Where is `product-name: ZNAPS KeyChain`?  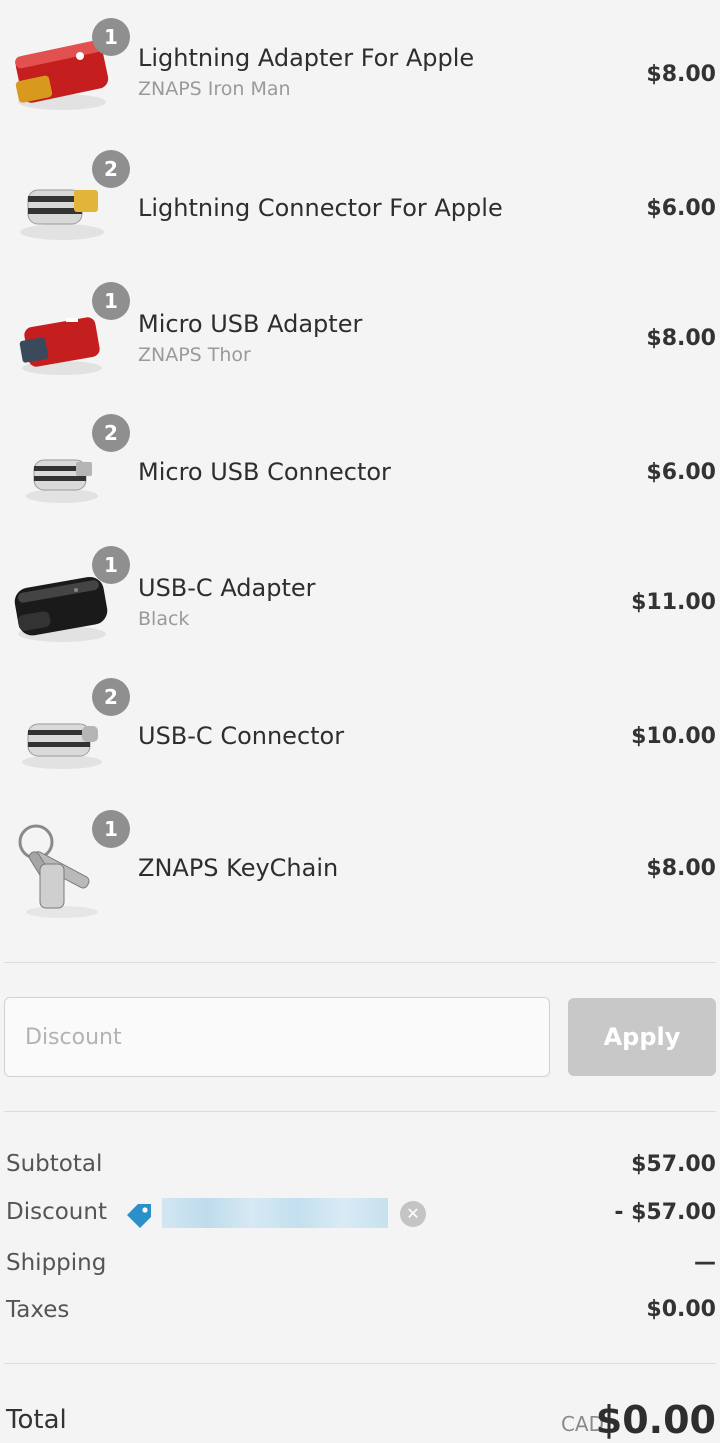 product-name: ZNAPS KeyChain is located at coordinates (238, 868).